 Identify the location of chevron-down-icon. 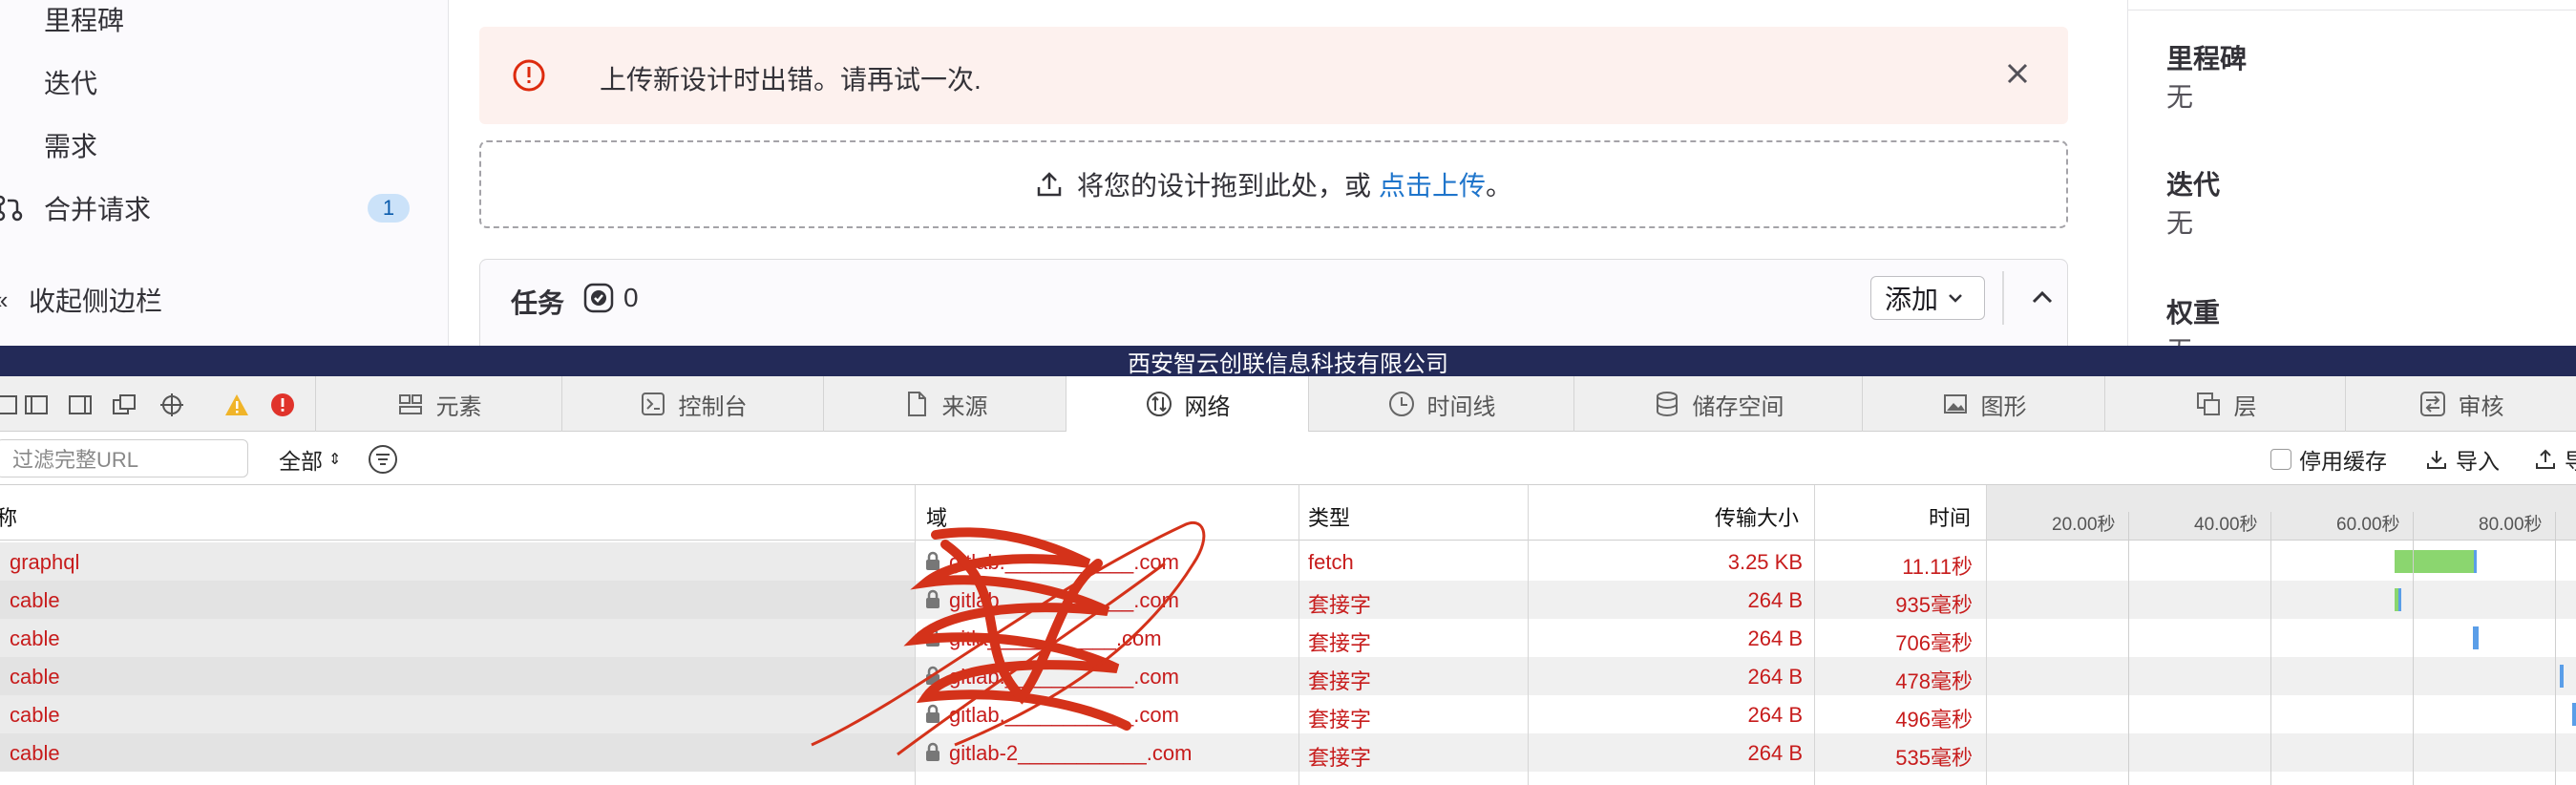
(1955, 298).